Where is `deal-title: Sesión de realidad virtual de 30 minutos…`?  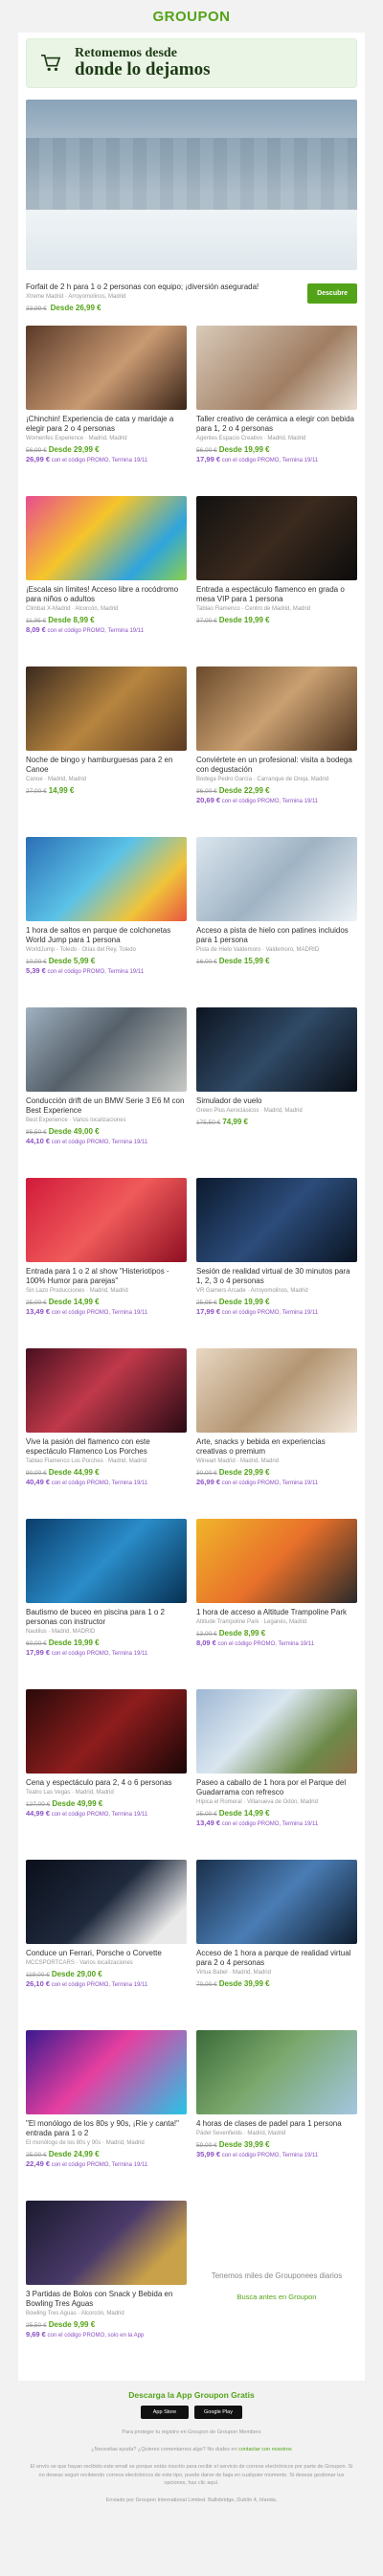
deal-title: Sesión de realidad virtual de 30 minutos… is located at coordinates (276, 1276).